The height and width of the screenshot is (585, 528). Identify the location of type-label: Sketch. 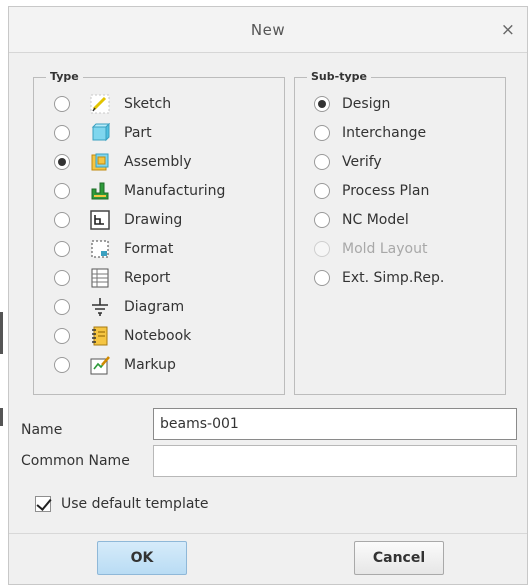
(148, 104).